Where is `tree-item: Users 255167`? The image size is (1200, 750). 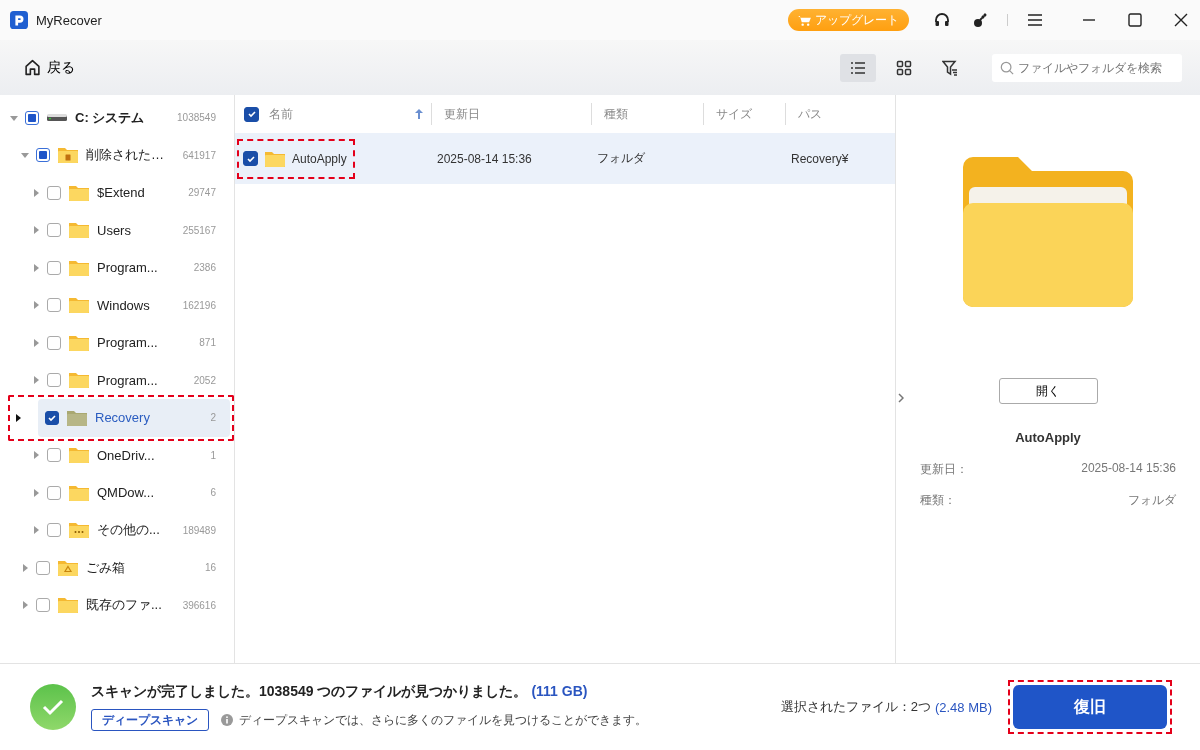
tree-item: Users 255167 is located at coordinates (117, 230).